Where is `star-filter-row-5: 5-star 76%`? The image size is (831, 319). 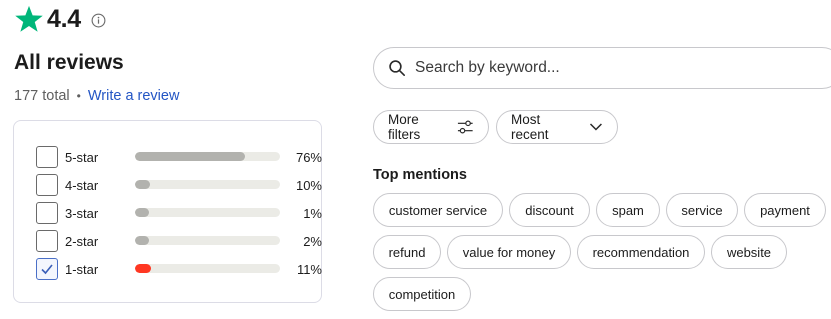 star-filter-row-5: 5-star 76% is located at coordinates (179, 157).